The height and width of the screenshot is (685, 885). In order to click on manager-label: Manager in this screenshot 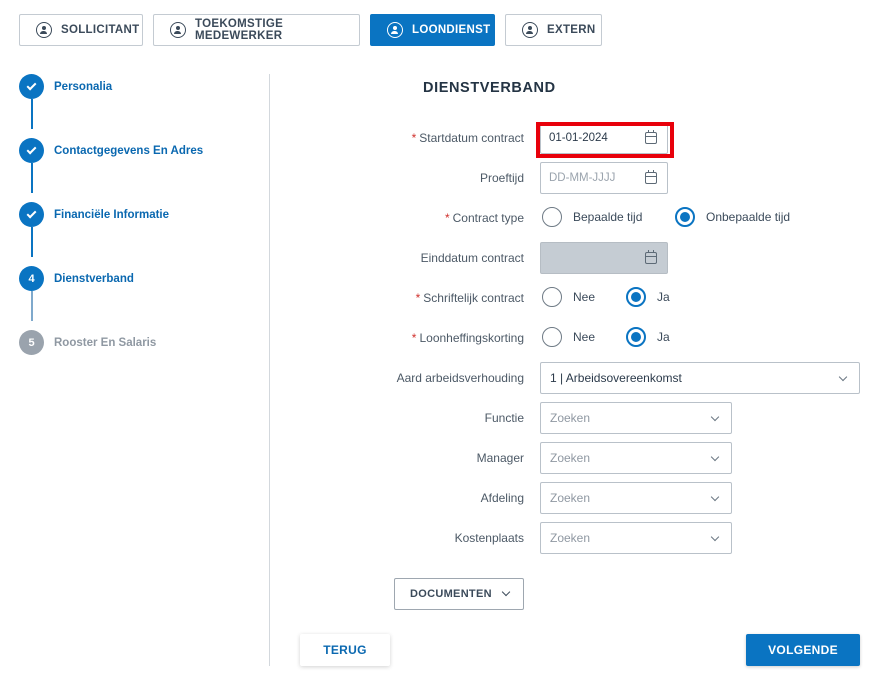, I will do `click(500, 458)`.